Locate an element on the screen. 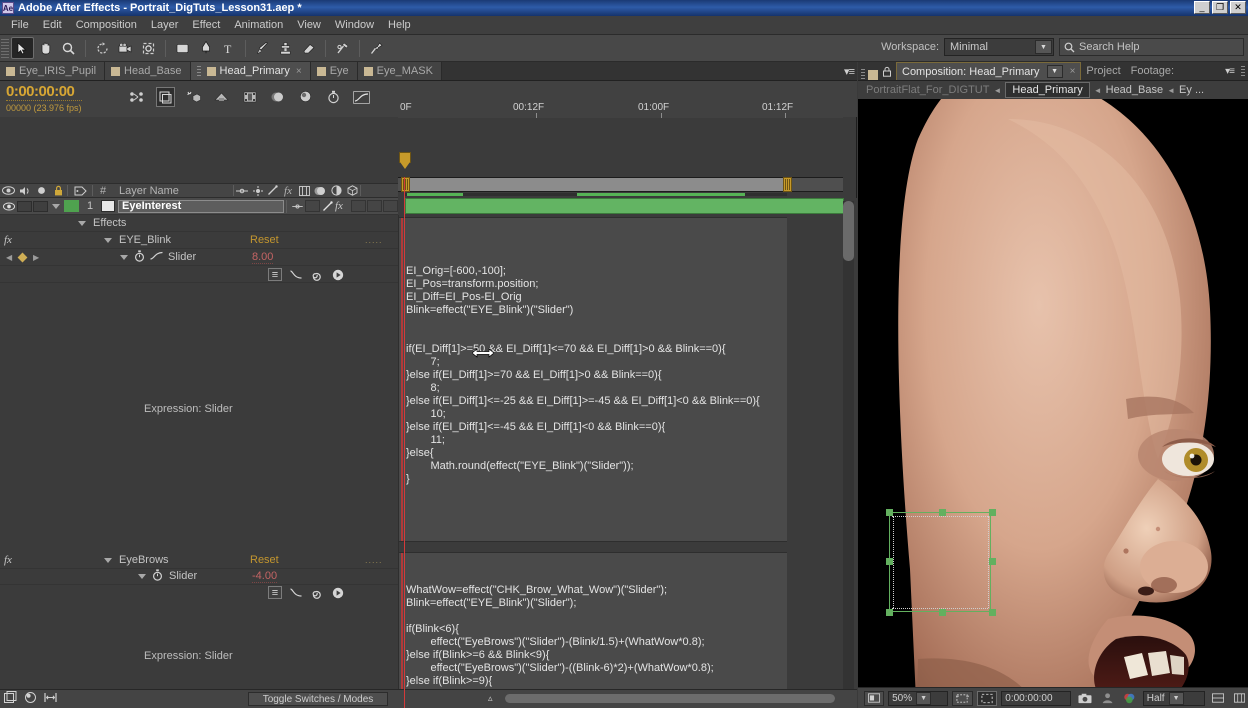 Image resolution: width=1248 pixels, height=708 pixels. tab-project: Project is located at coordinates (1103, 71).